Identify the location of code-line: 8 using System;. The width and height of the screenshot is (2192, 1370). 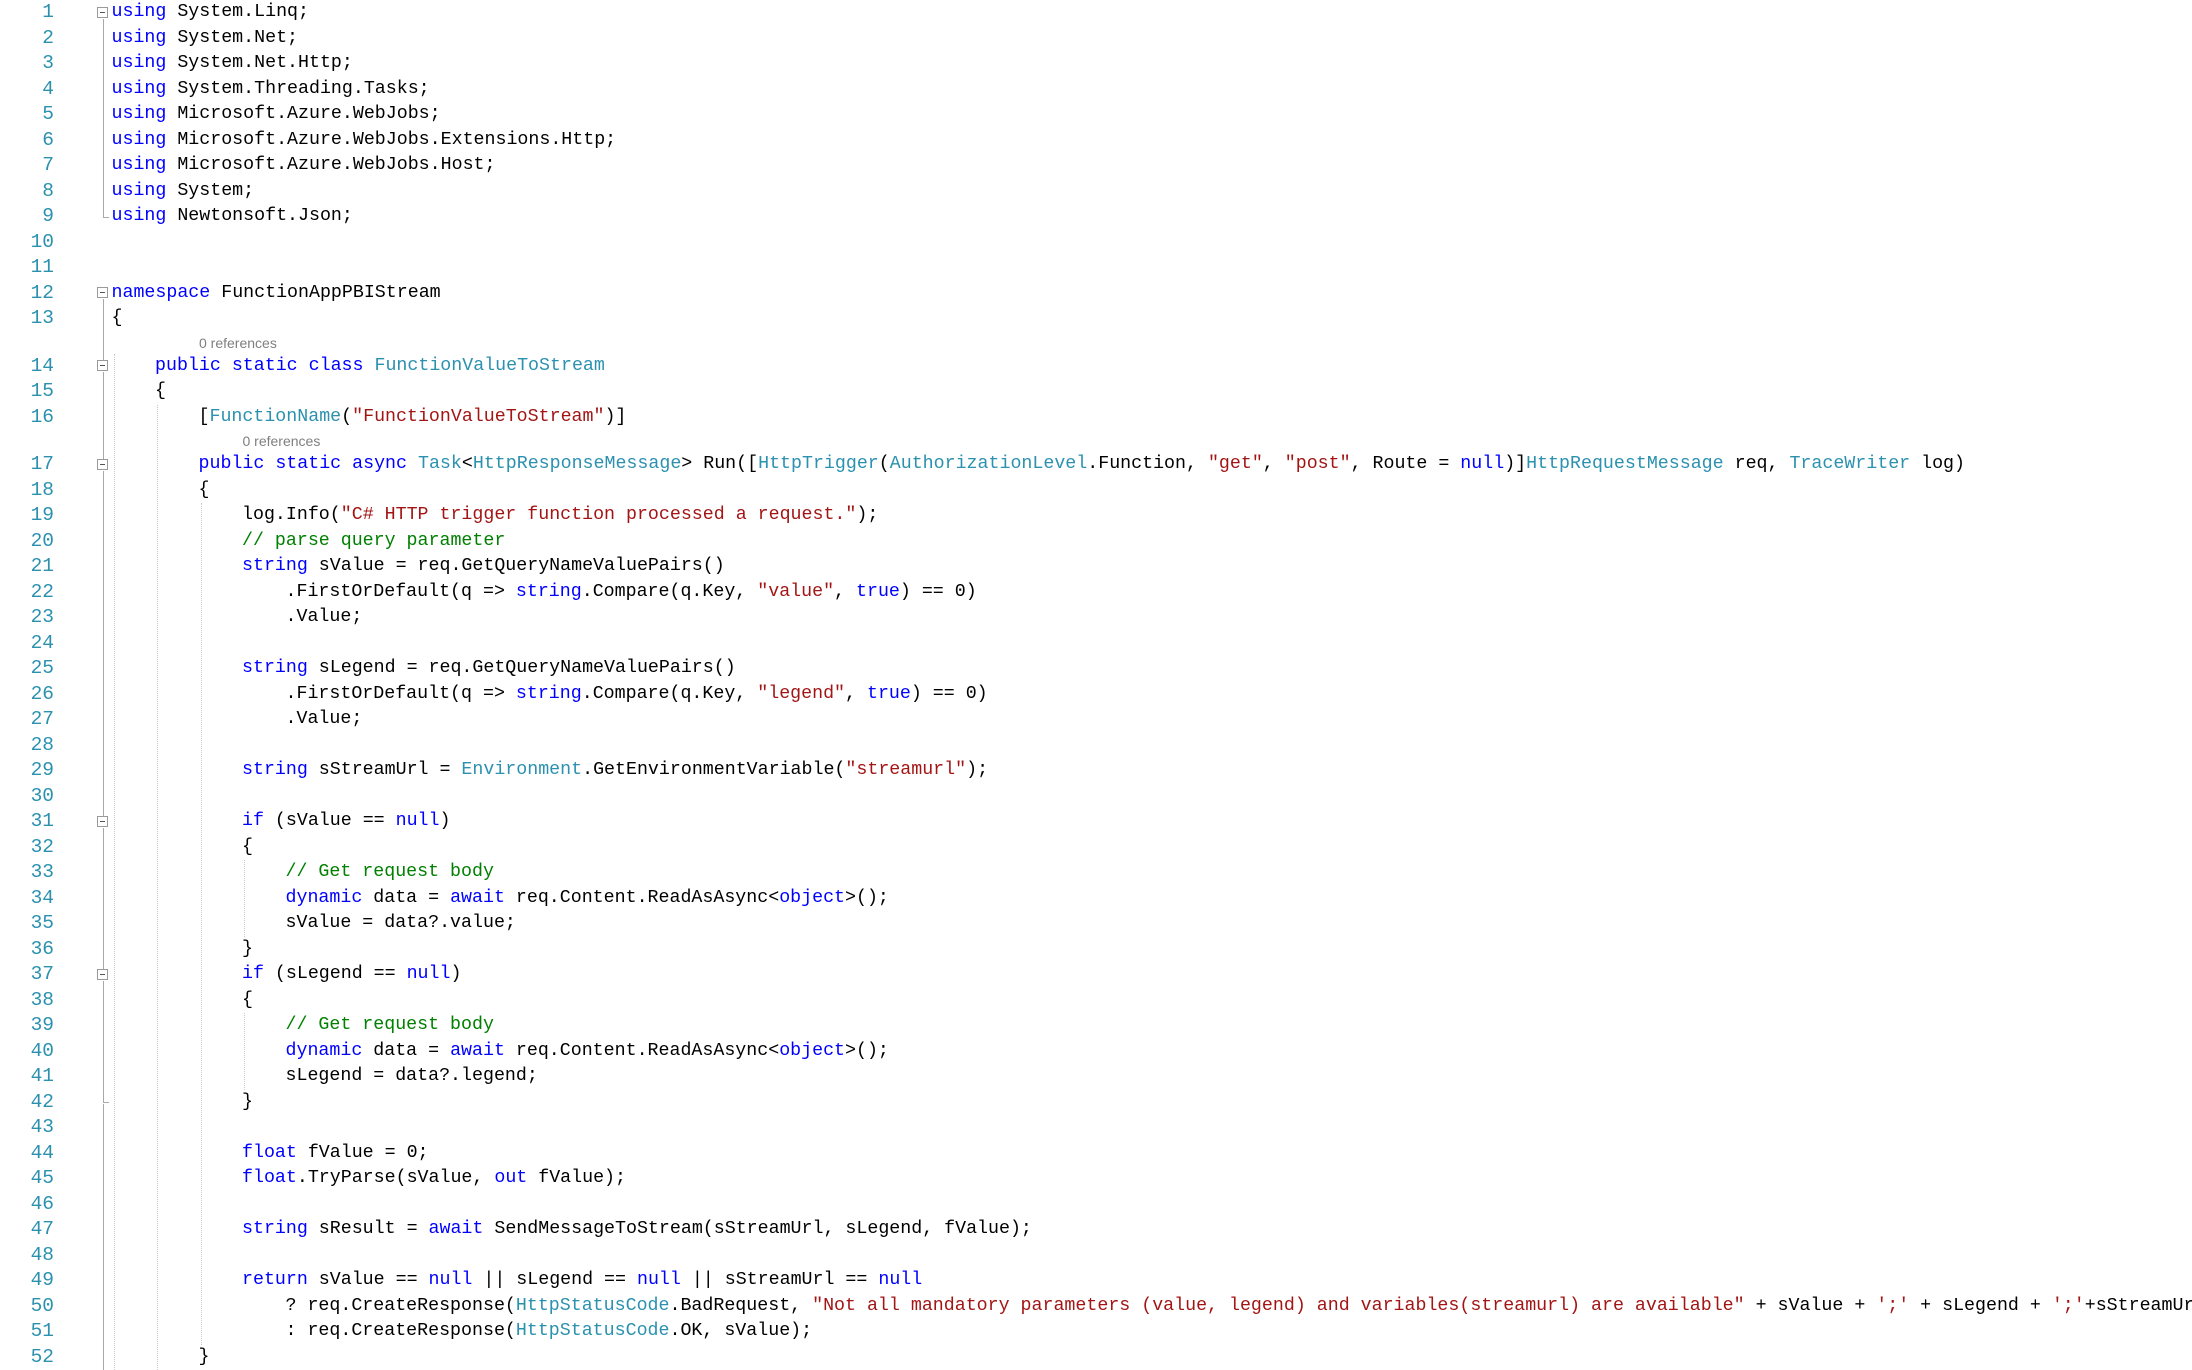
(1096, 192).